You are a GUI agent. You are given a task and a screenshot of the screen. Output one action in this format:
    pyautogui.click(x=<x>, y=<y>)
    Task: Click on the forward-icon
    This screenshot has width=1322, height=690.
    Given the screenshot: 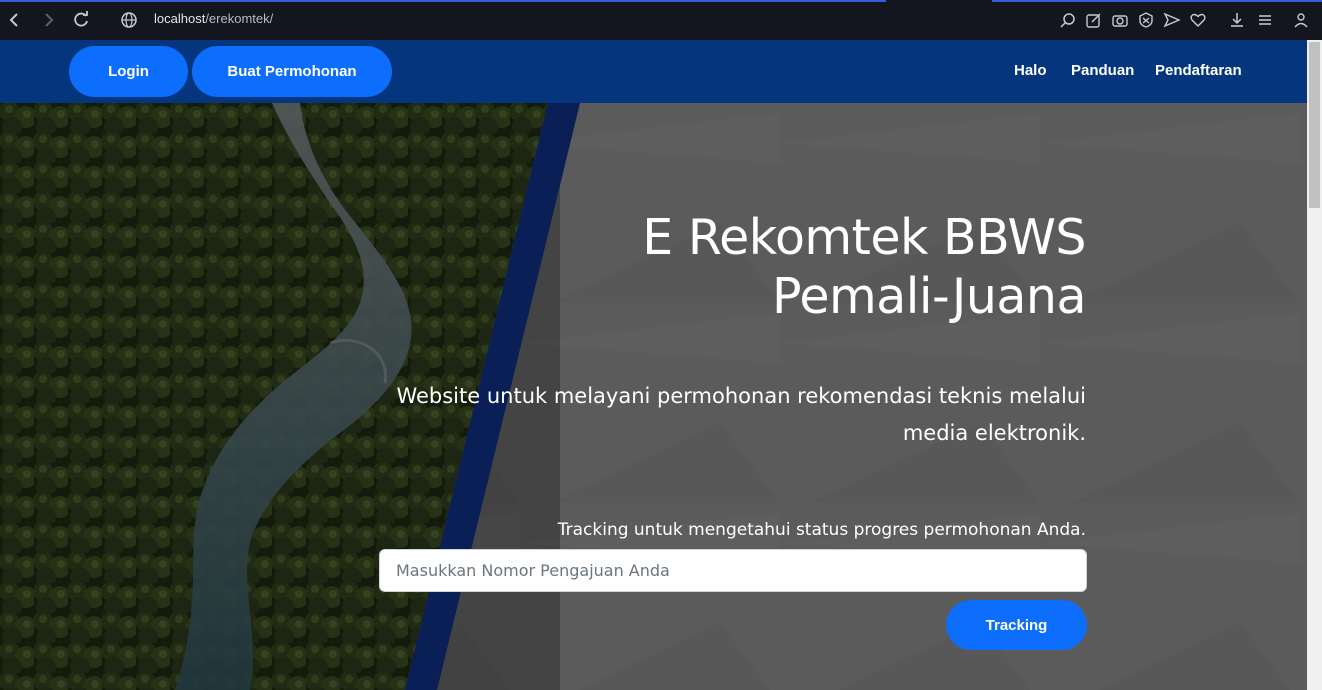 What is the action you would take?
    pyautogui.click(x=48, y=20)
    